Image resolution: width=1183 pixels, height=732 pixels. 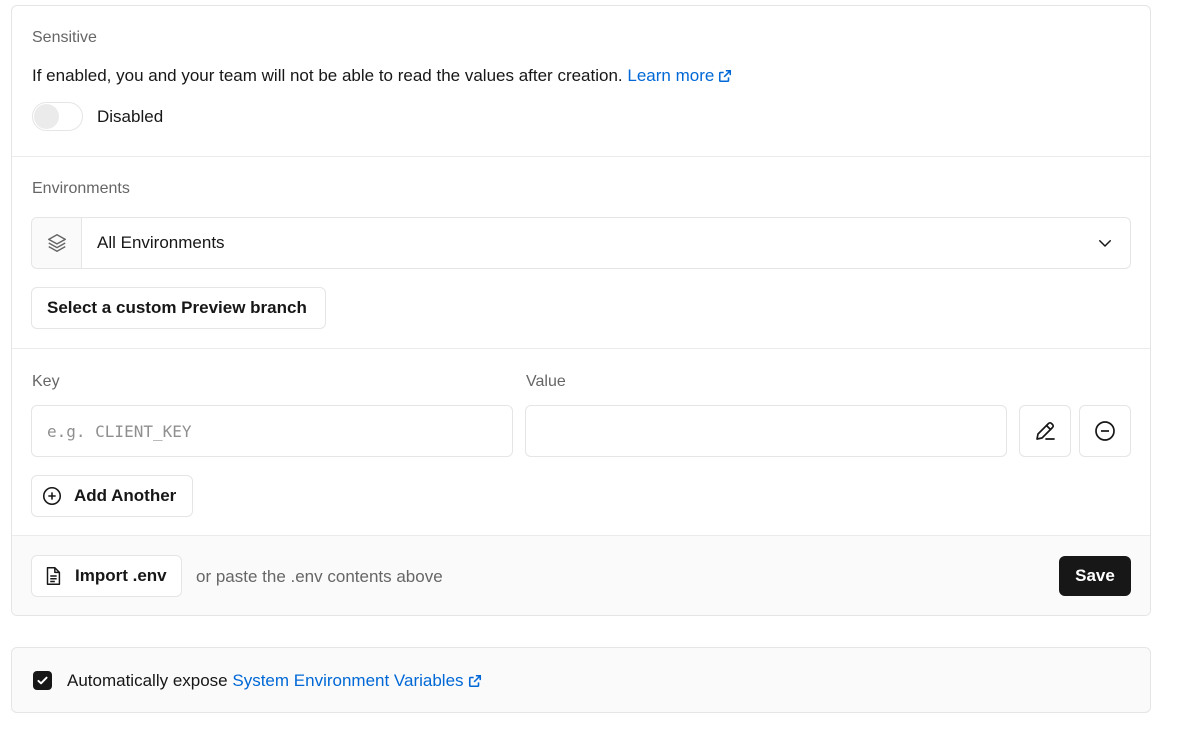 I want to click on file-icon, so click(x=53, y=576).